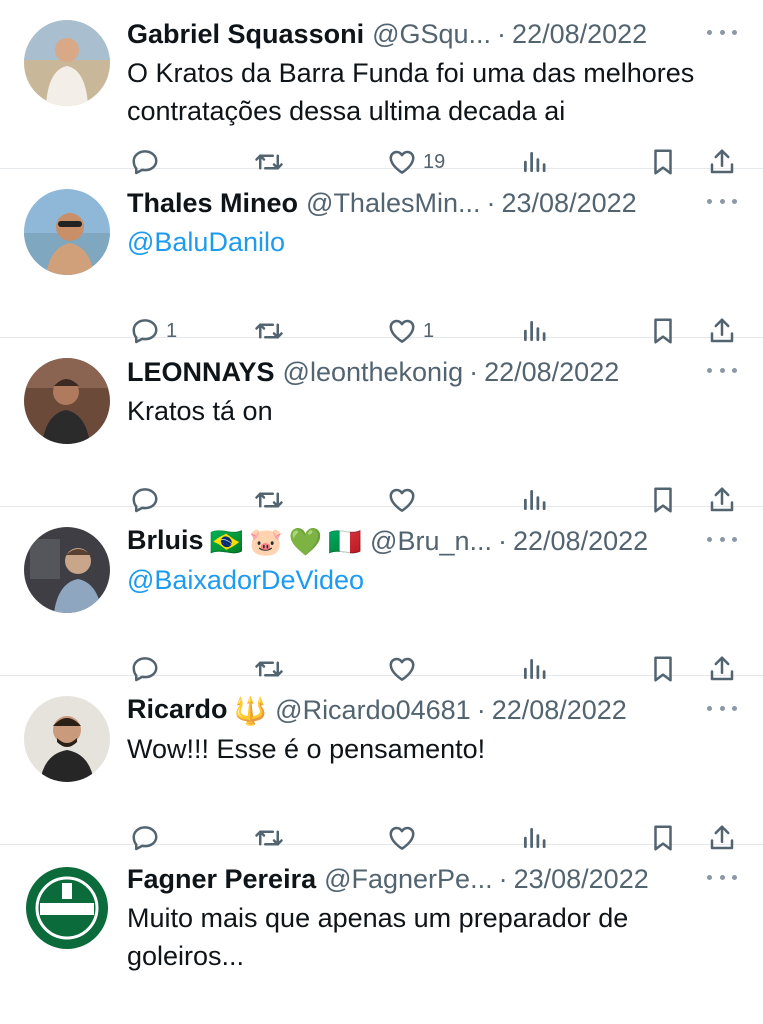 The width and height of the screenshot is (763, 1024). I want to click on flag-italy-emoji: 🇮🇹, so click(345, 541).